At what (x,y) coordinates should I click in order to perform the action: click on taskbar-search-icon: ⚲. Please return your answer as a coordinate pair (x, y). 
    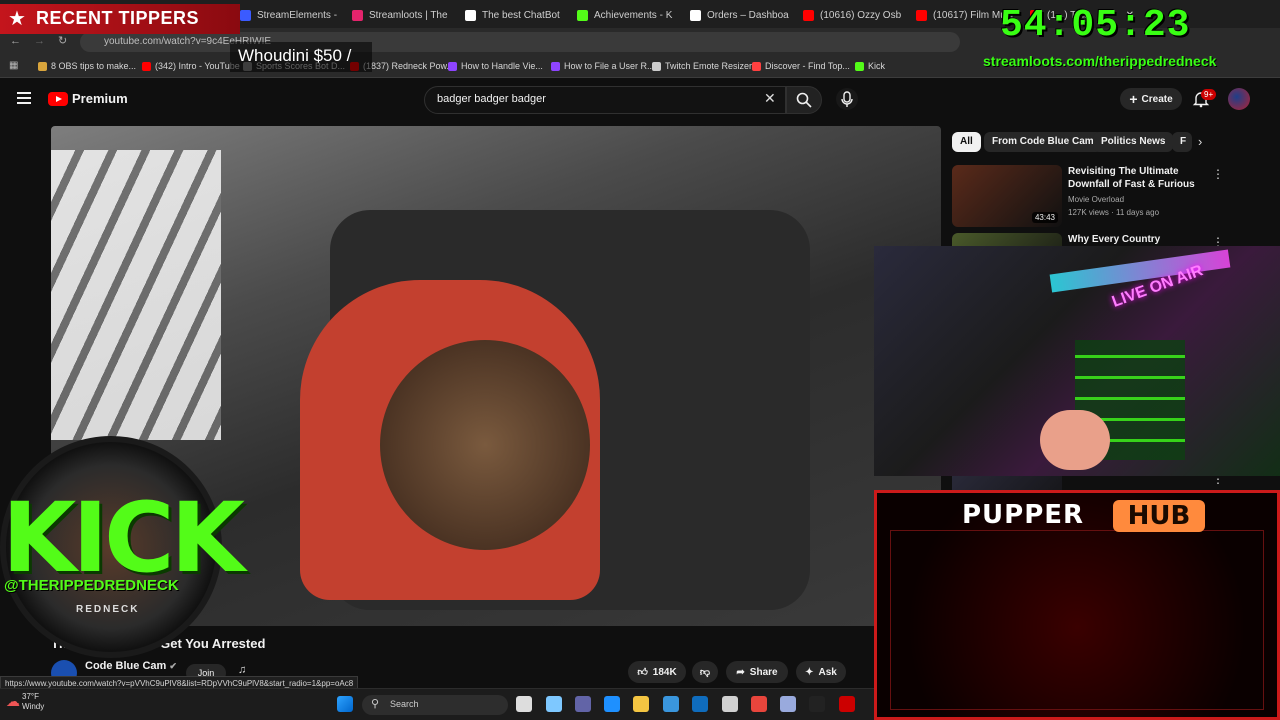
    Looking at the image, I should click on (375, 704).